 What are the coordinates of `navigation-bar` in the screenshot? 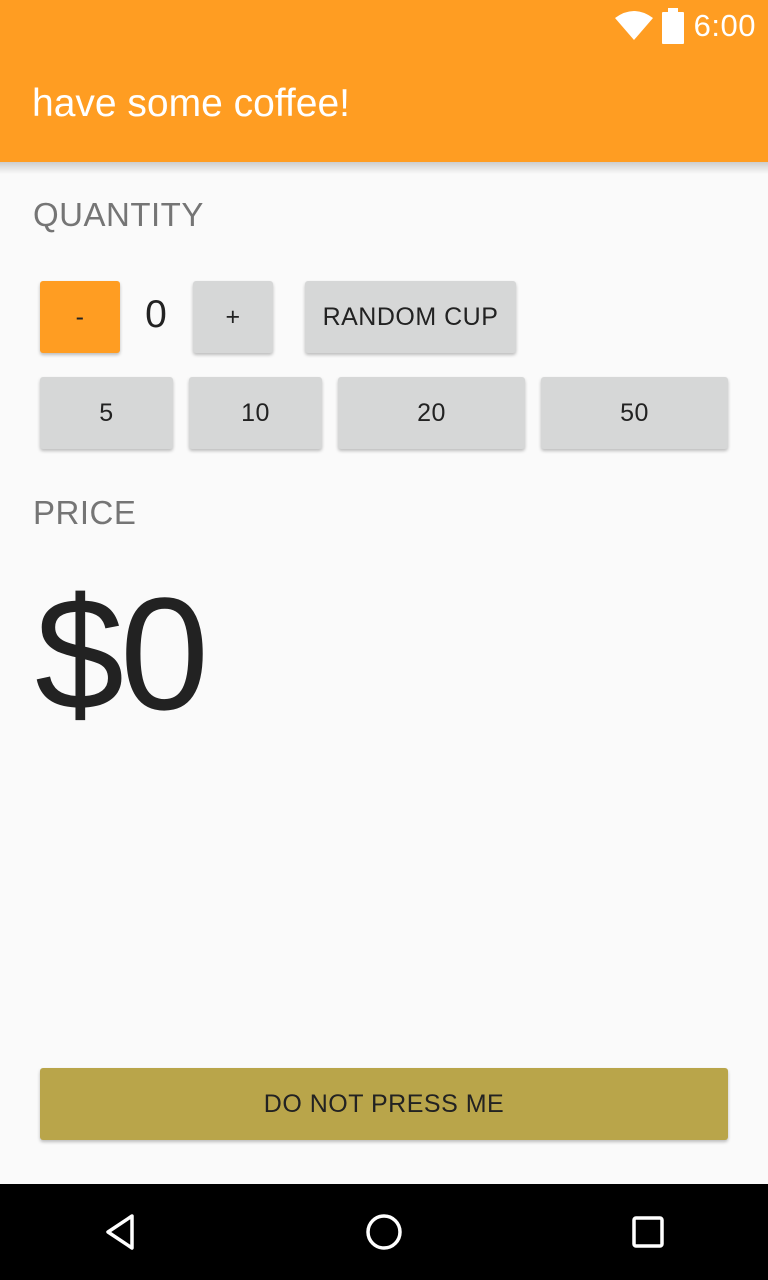 It's located at (384, 1232).